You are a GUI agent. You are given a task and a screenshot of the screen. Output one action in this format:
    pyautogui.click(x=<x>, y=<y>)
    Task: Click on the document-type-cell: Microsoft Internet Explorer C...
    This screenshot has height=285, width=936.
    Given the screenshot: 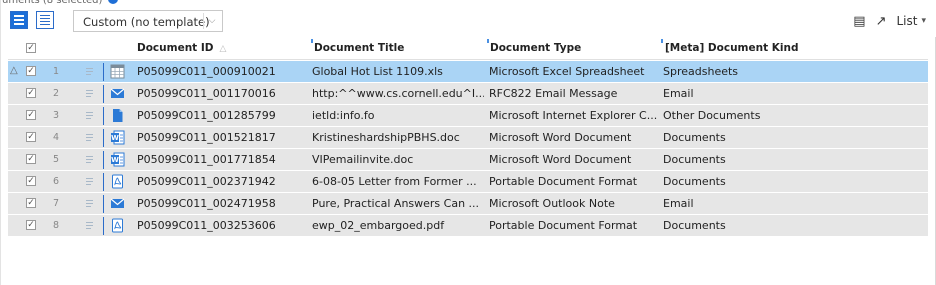 What is the action you would take?
    pyautogui.click(x=573, y=115)
    